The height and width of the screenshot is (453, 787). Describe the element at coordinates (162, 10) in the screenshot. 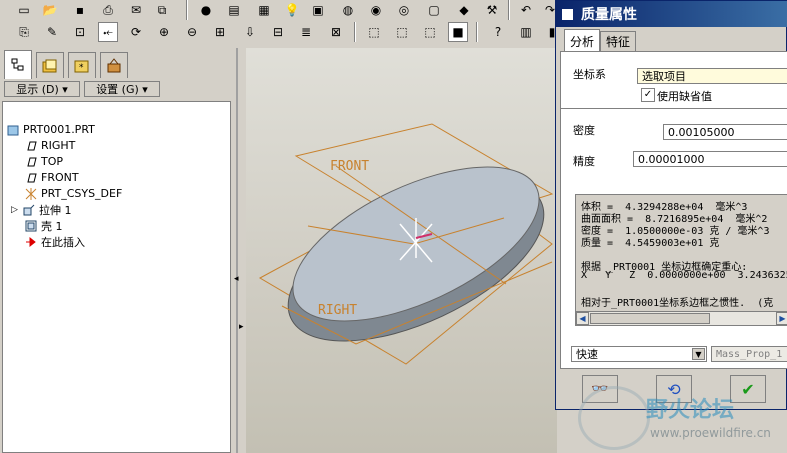

I see `copy-icon: ⧉` at that location.